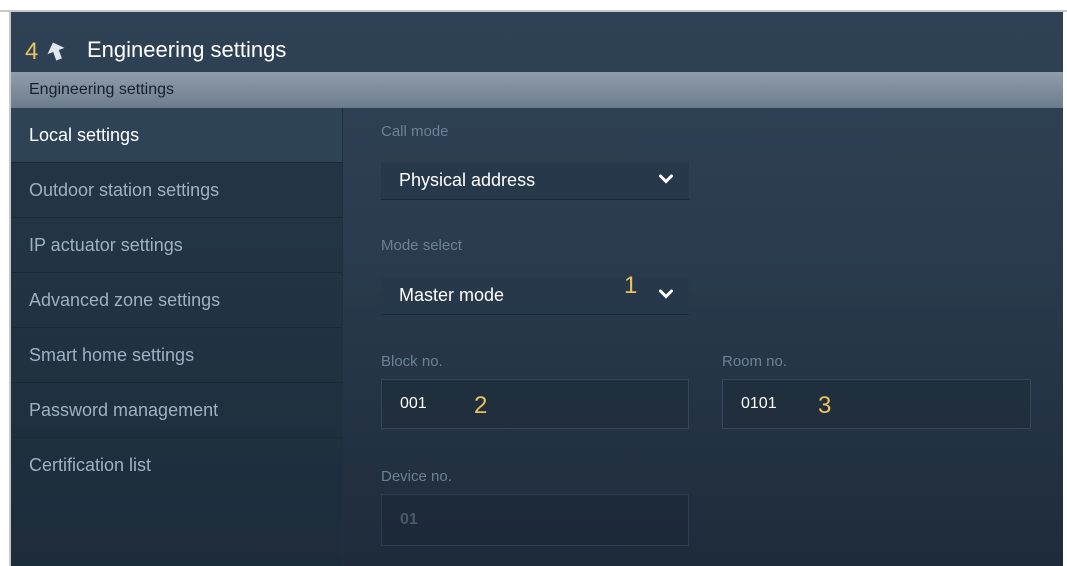 This screenshot has width=1067, height=566. I want to click on call-mode-label: Call mode, so click(415, 131).